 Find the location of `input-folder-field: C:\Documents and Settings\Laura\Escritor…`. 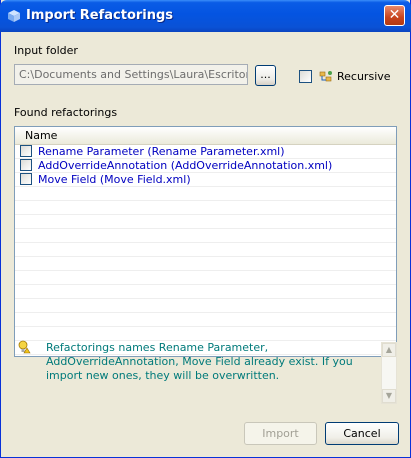

input-folder-field: C:\Documents and Settings\Laura\Escritor… is located at coordinates (131, 74).